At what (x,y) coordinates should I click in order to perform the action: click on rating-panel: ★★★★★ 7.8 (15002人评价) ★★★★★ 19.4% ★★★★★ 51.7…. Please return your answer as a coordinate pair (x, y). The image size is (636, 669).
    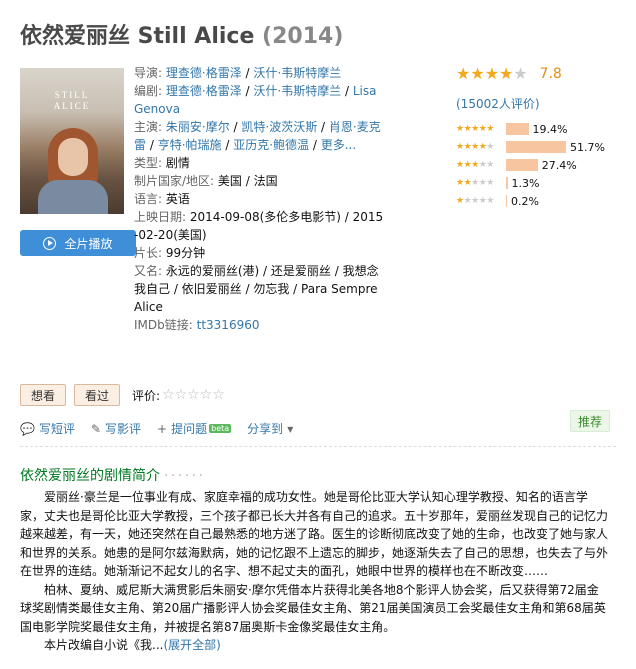
    Looking at the image, I should click on (541, 137).